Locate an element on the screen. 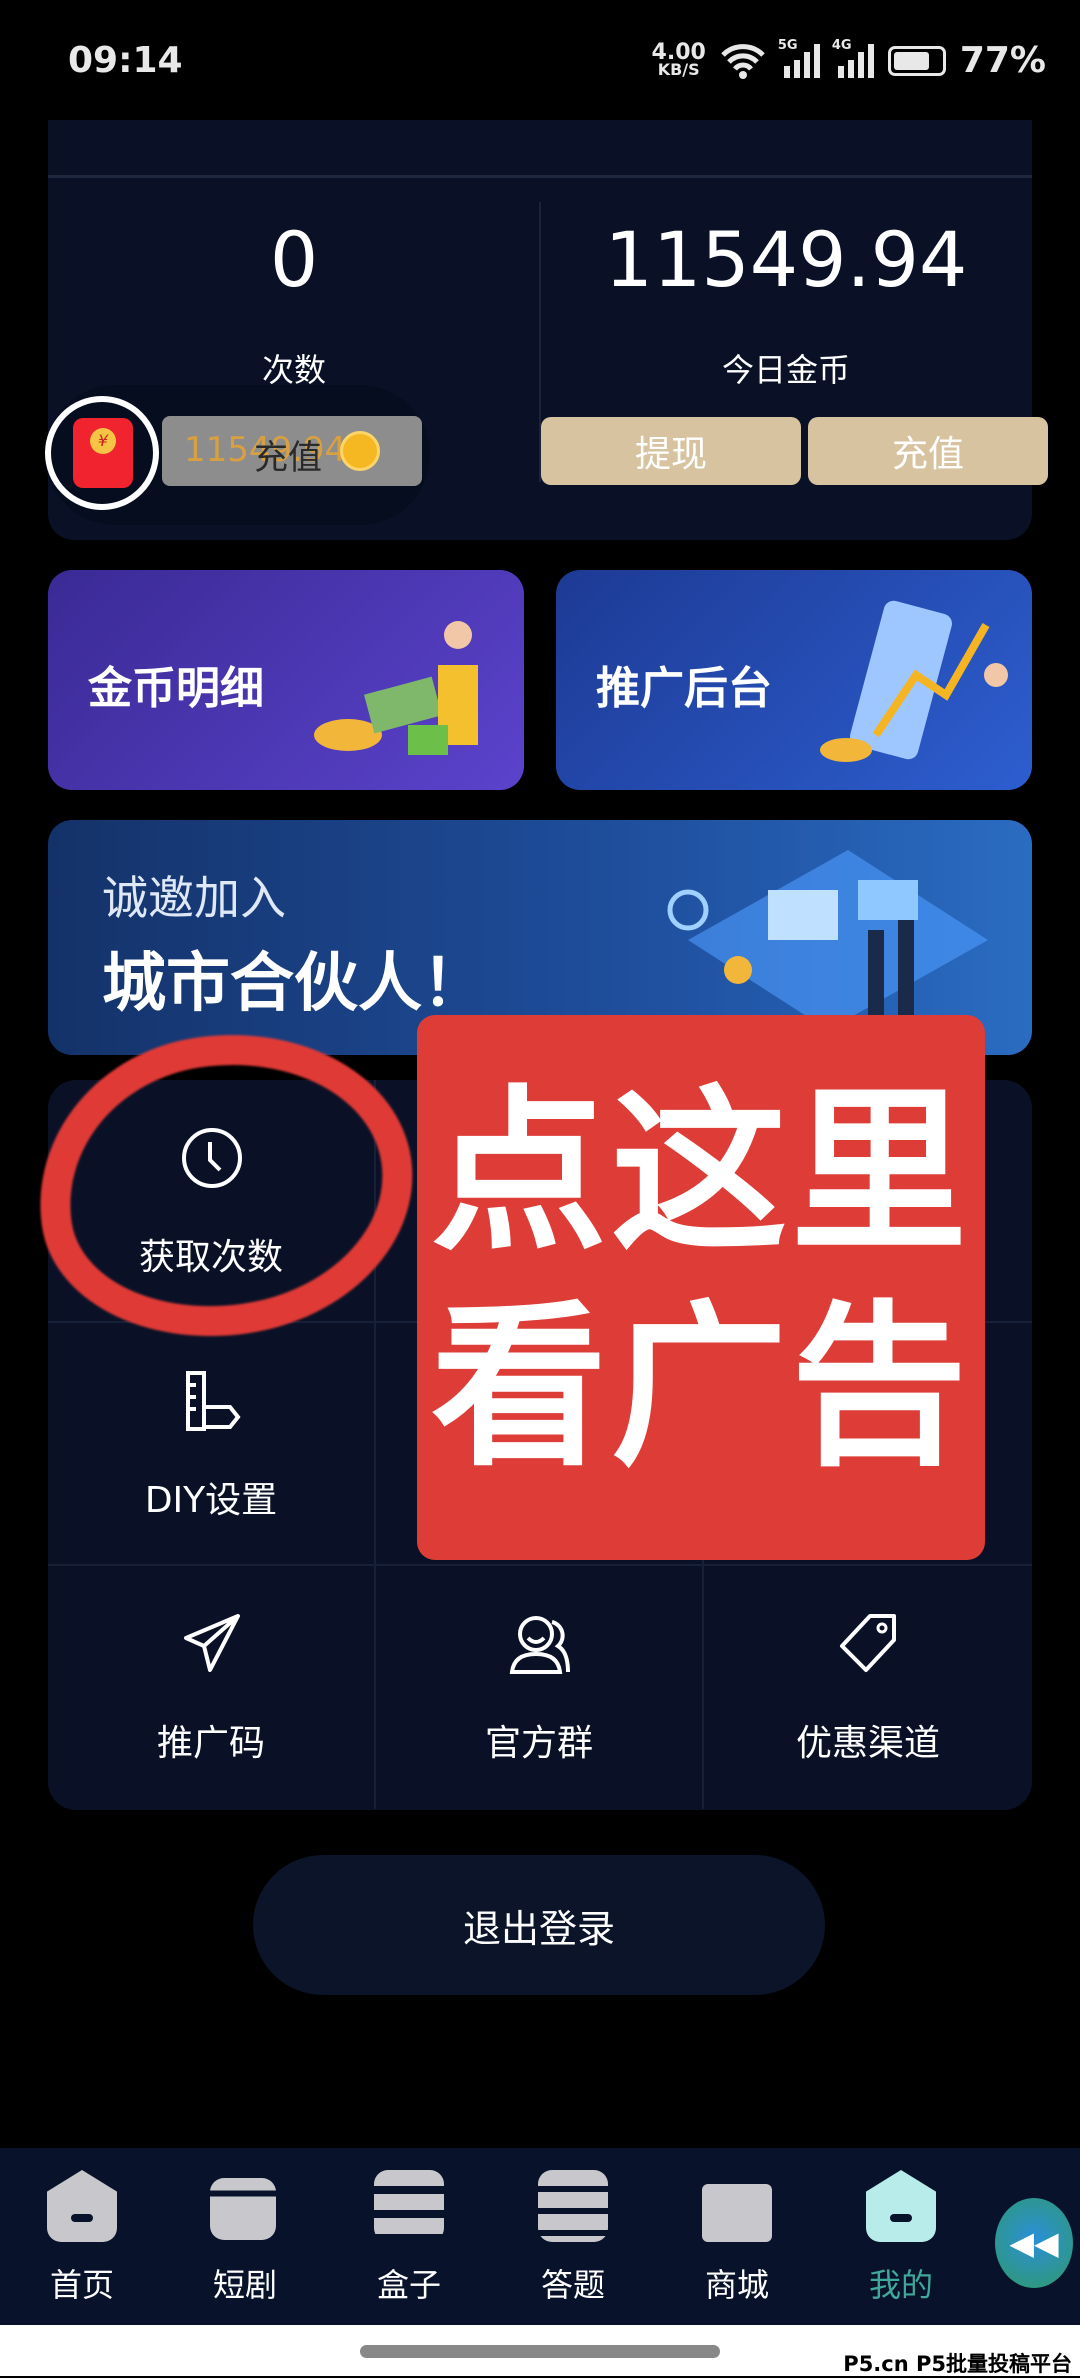 The height and width of the screenshot is (2378, 1080). tile-label: 金币明细 is located at coordinates (176, 688).